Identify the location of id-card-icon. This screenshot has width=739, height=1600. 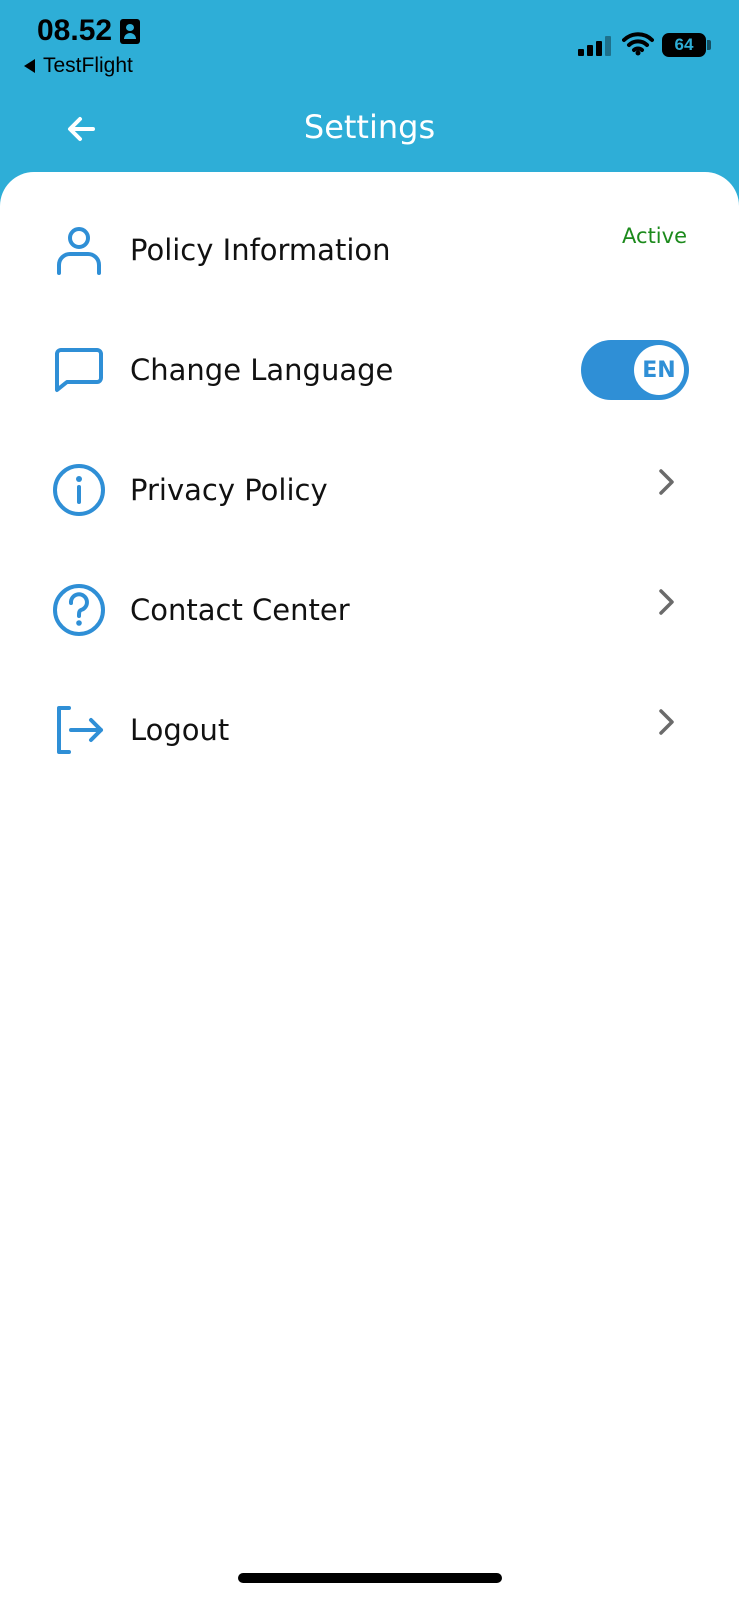
(130, 31).